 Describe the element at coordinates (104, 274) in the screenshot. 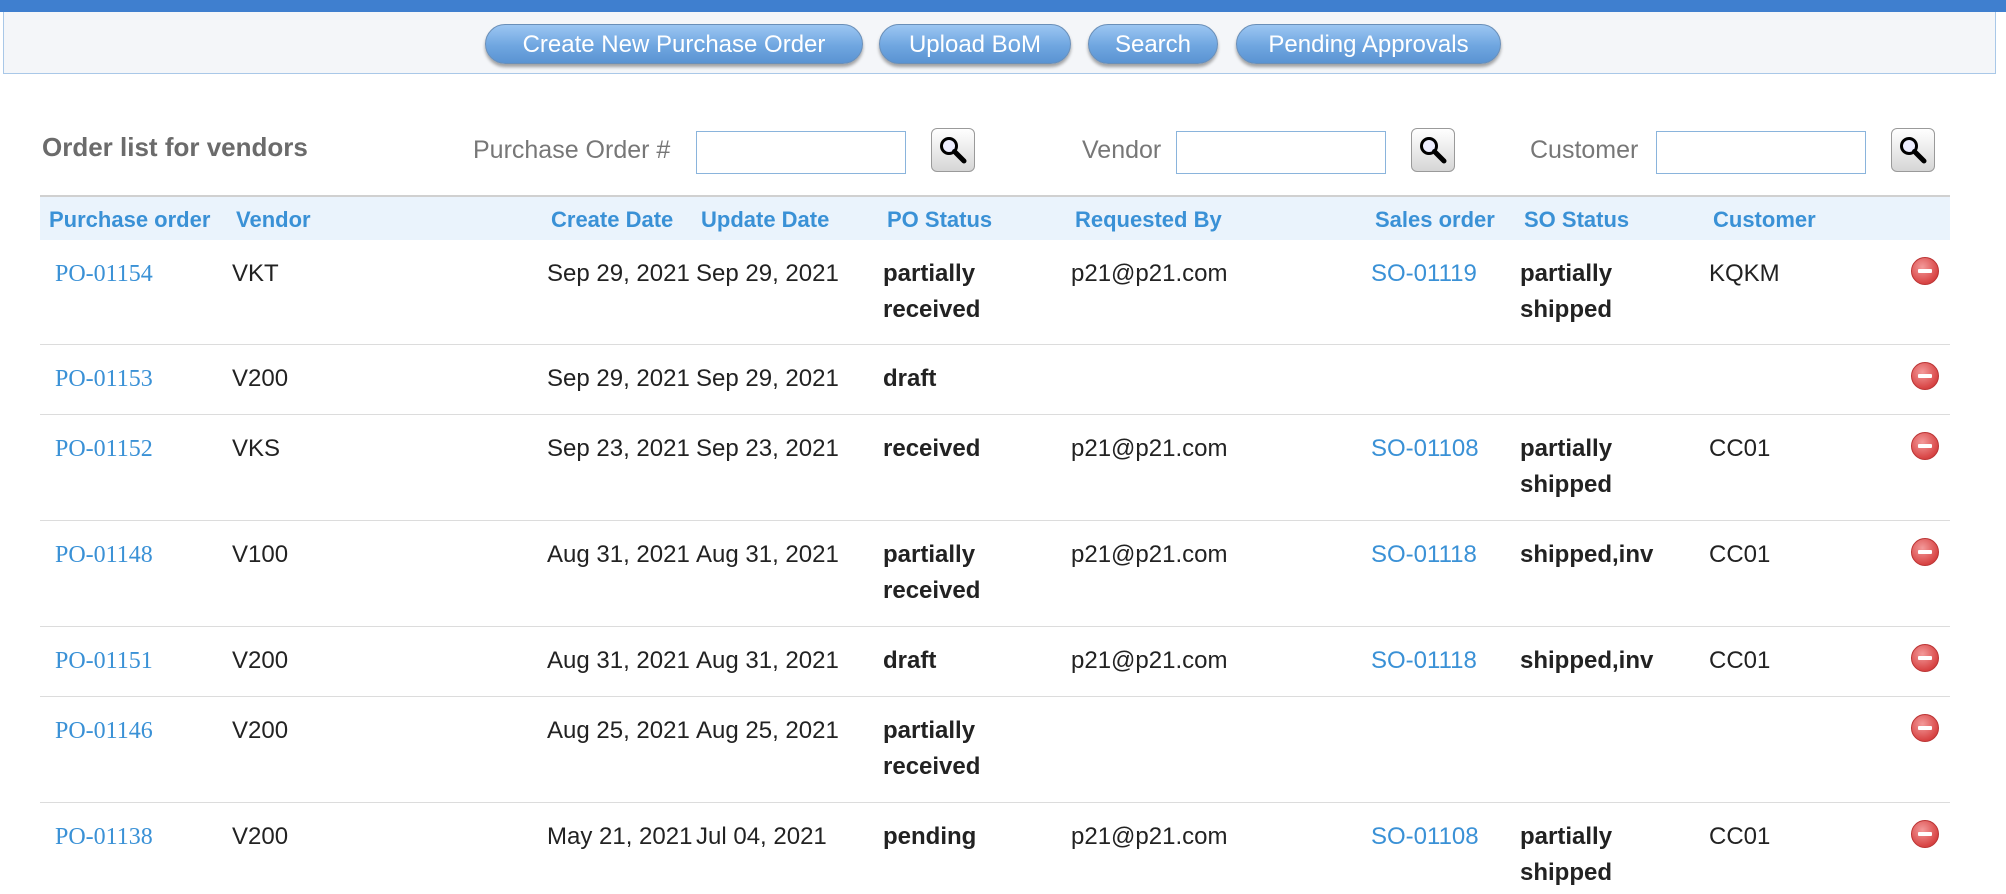

I see `po-link: PO-01154` at that location.